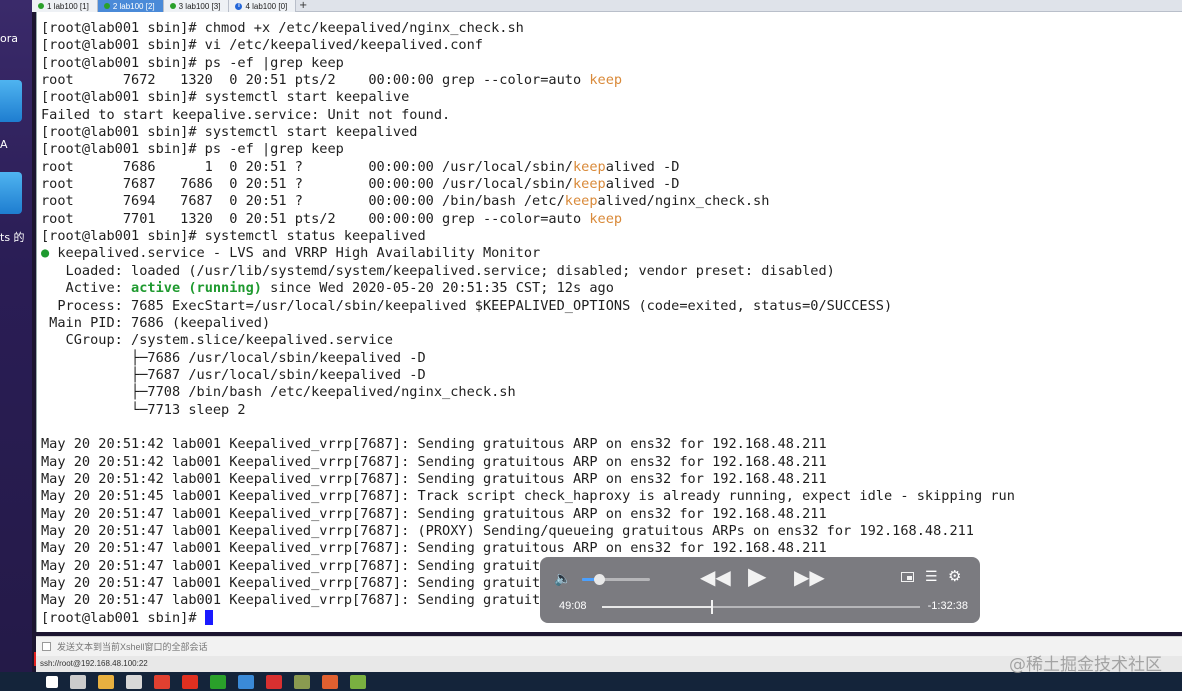 This screenshot has height=691, width=1182. I want to click on terminal-text: ├─7686 /usr/local/sbin/keepalived -D, so click(233, 357).